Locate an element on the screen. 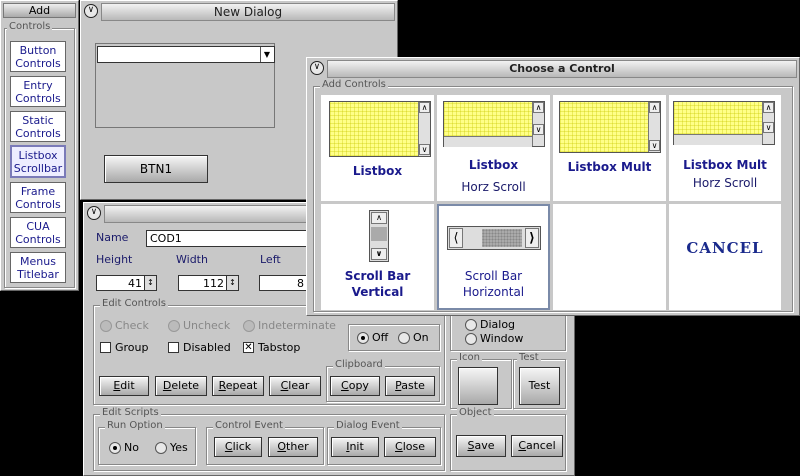 This screenshot has height=476, width=800. check-radio is located at coordinates (106, 326).